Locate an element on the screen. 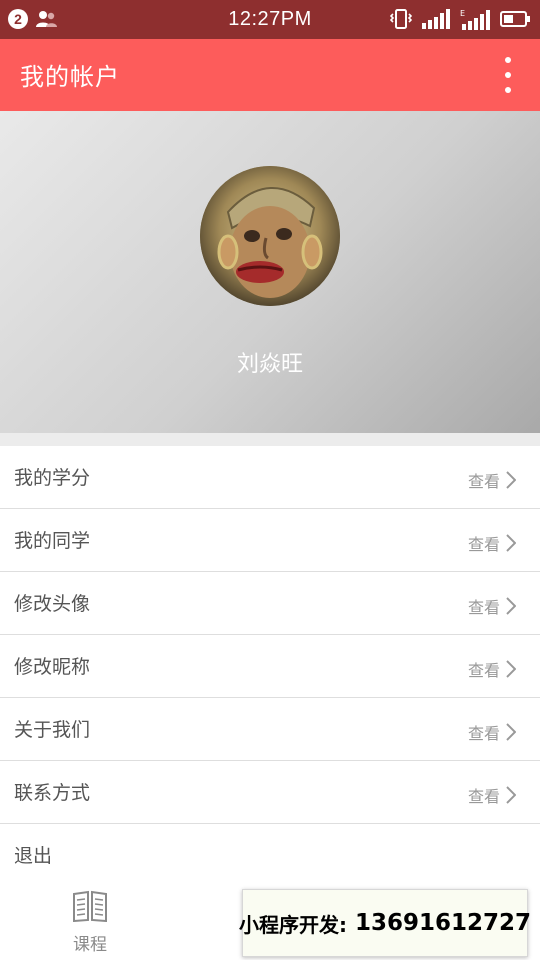 The image size is (540, 960). avatar is located at coordinates (270, 236).